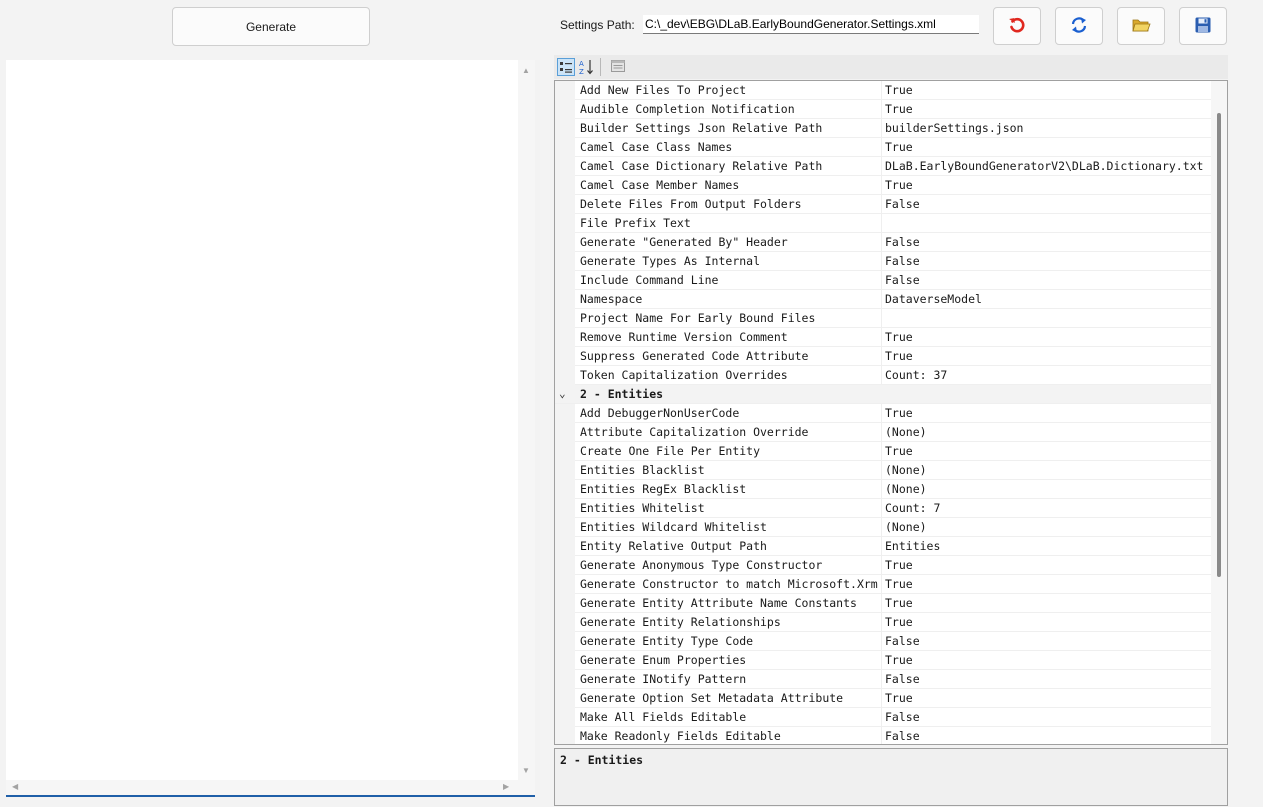  Describe the element at coordinates (1048, 128) in the screenshot. I see `property-value: builderSettings.json` at that location.